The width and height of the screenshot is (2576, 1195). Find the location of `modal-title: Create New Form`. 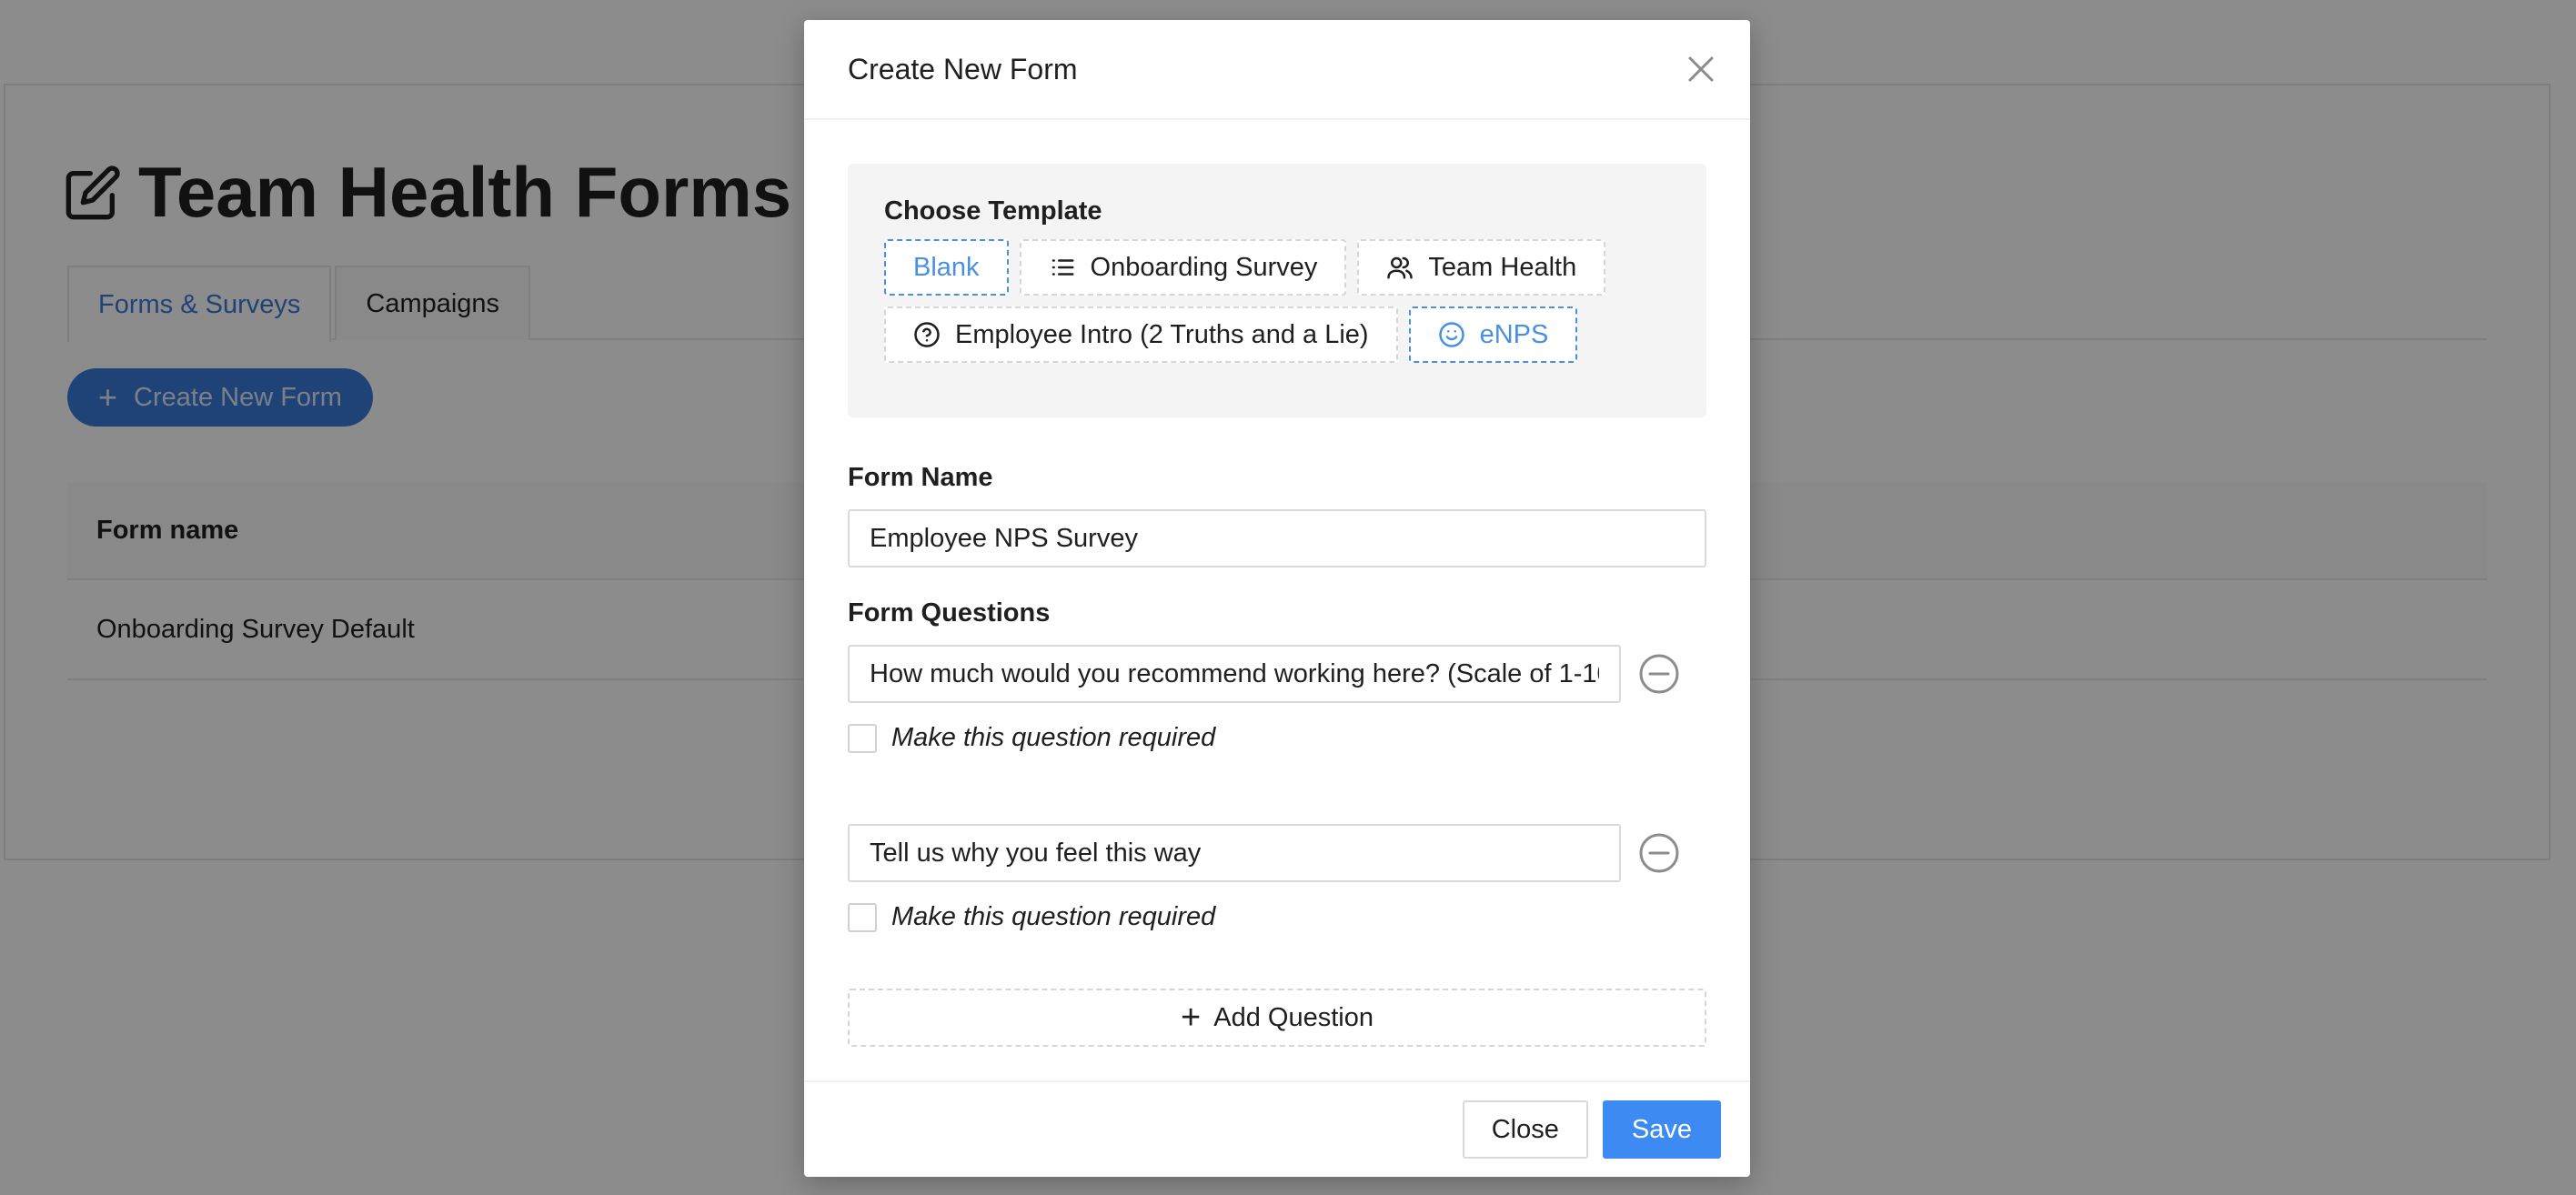

modal-title: Create New Form is located at coordinates (963, 68).